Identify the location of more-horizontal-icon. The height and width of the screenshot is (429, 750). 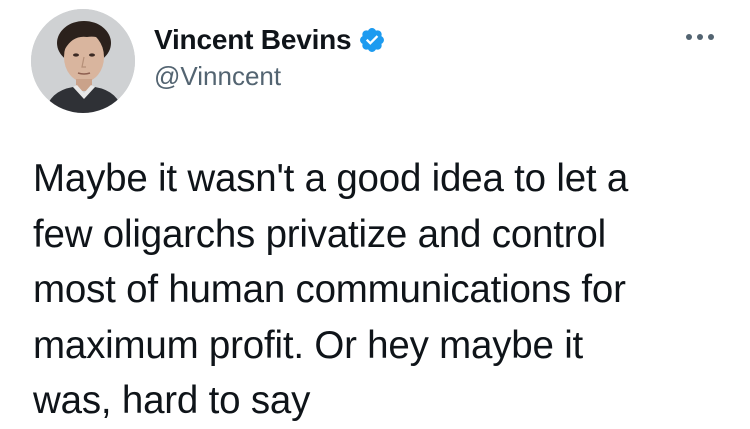
(700, 37).